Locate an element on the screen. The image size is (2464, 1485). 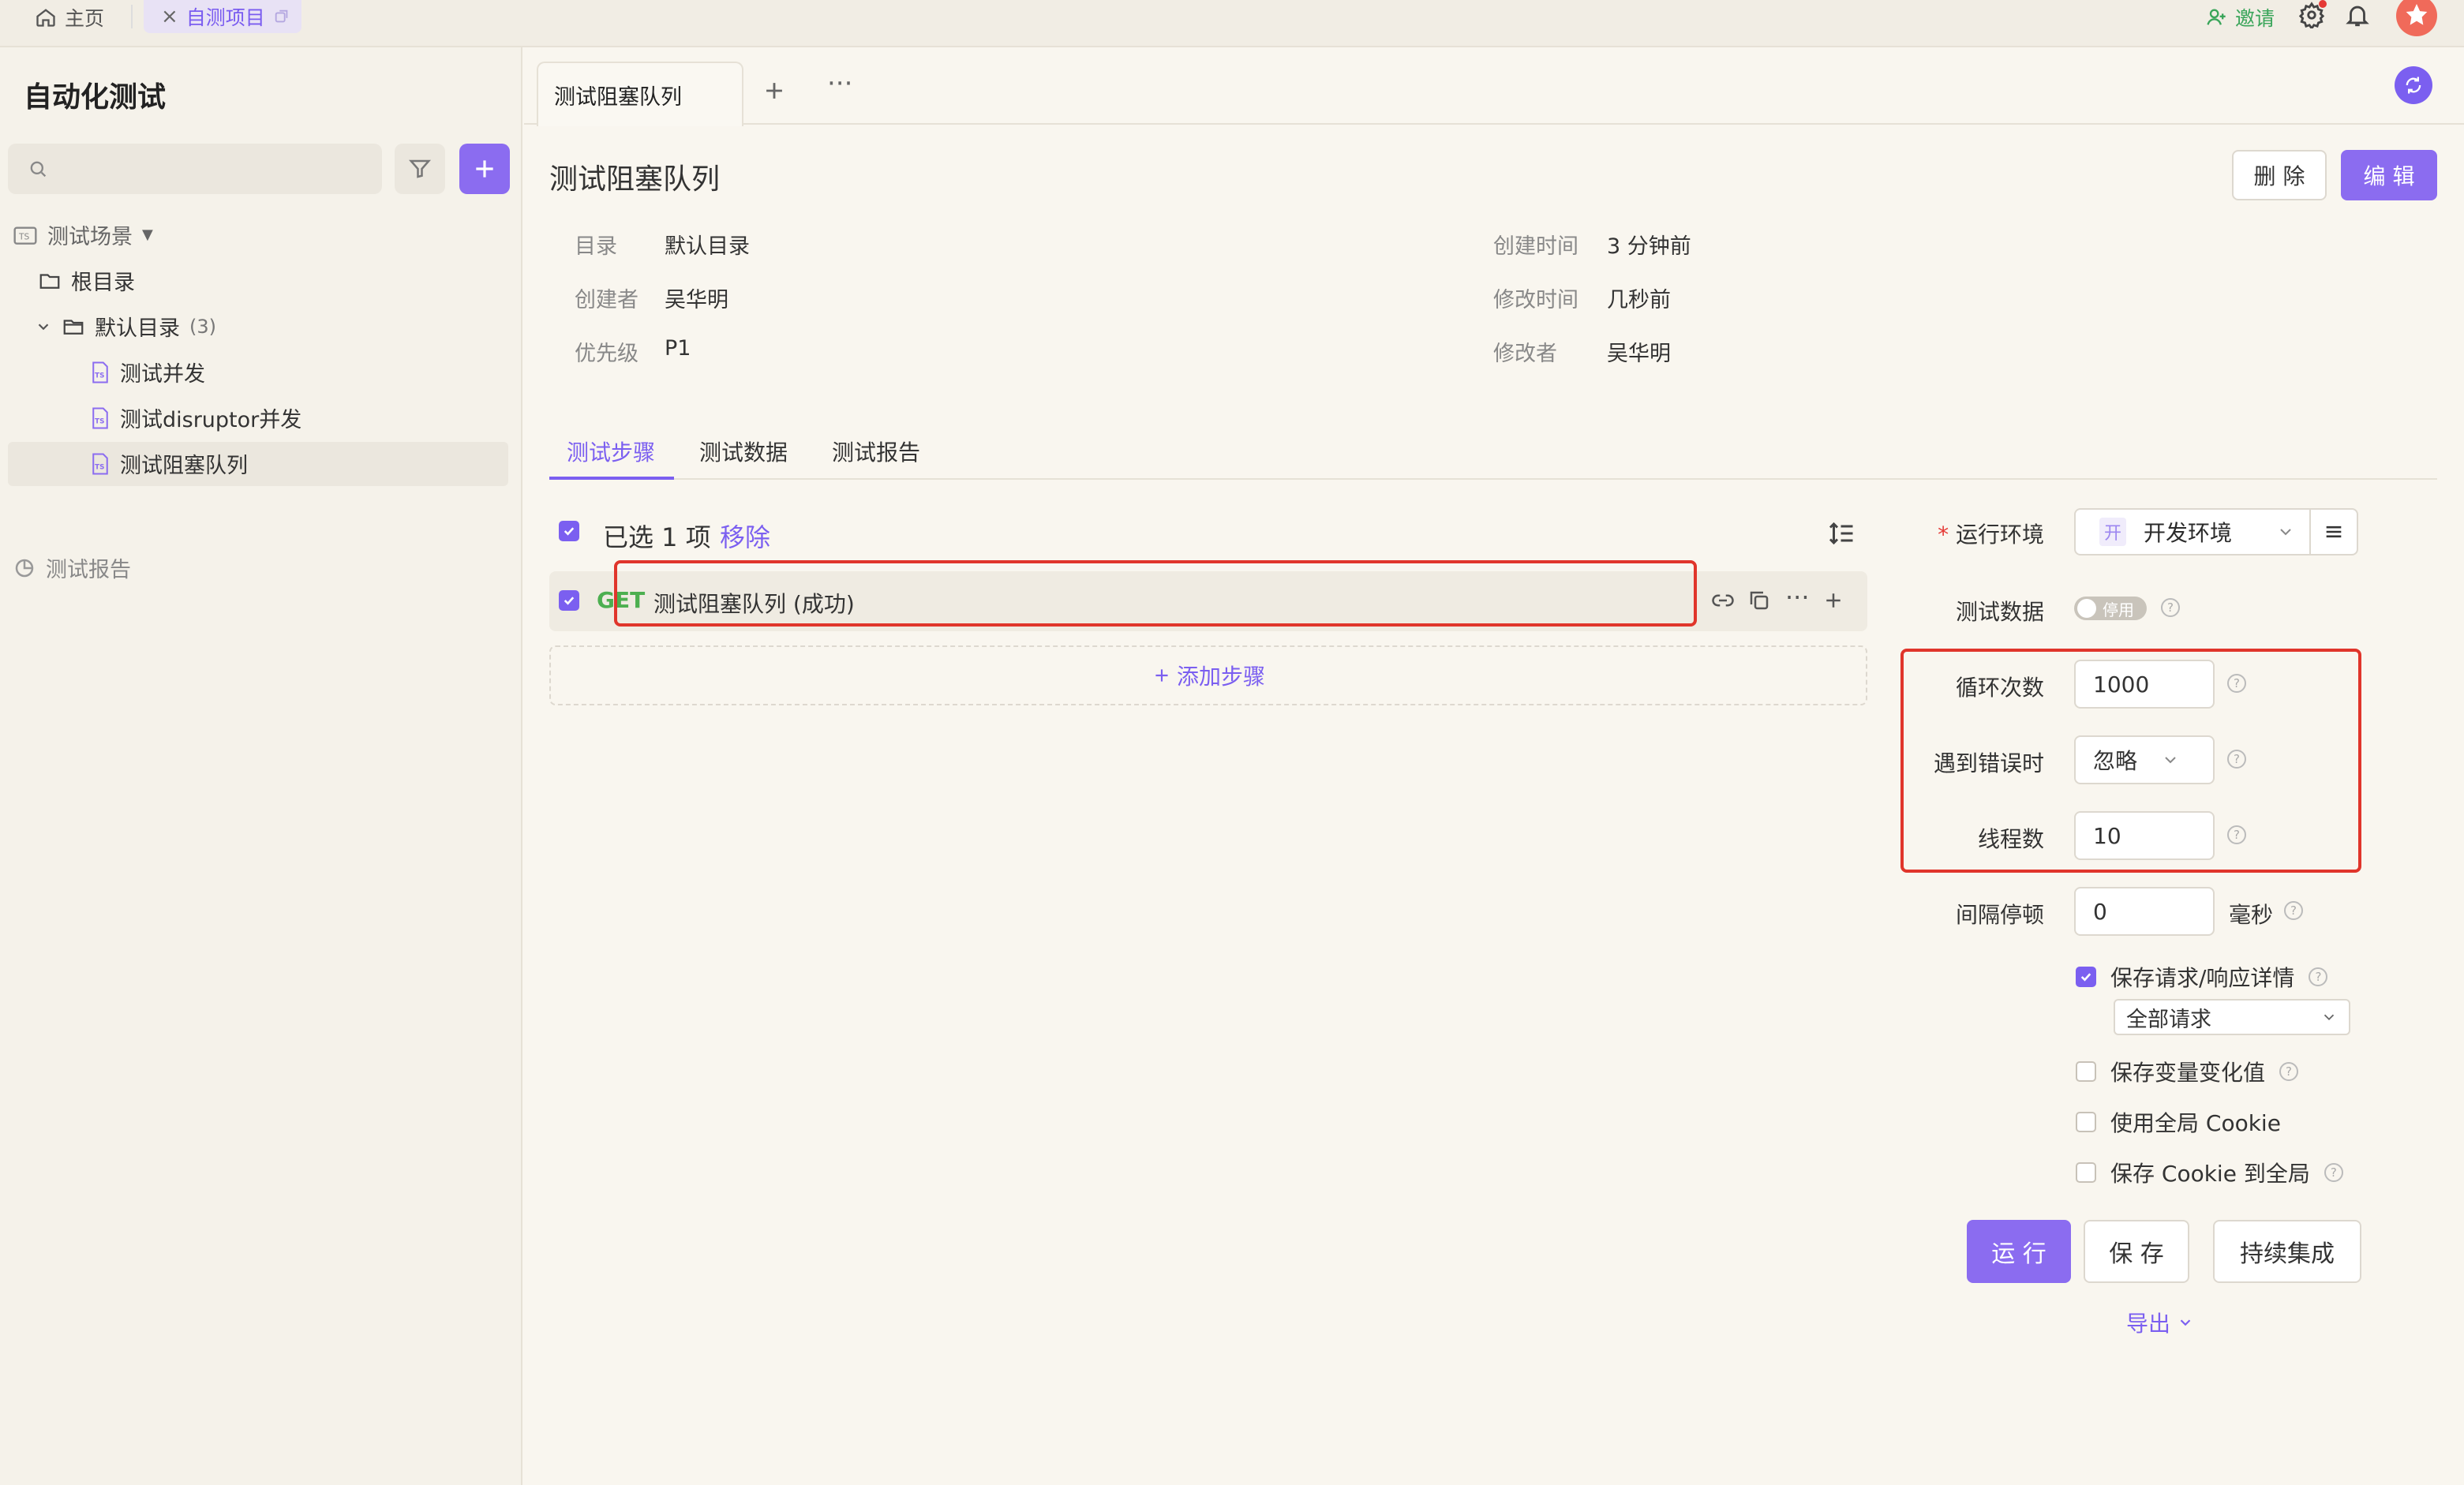
save-vars-label: 保存变量变化值 is located at coordinates (2188, 1073).